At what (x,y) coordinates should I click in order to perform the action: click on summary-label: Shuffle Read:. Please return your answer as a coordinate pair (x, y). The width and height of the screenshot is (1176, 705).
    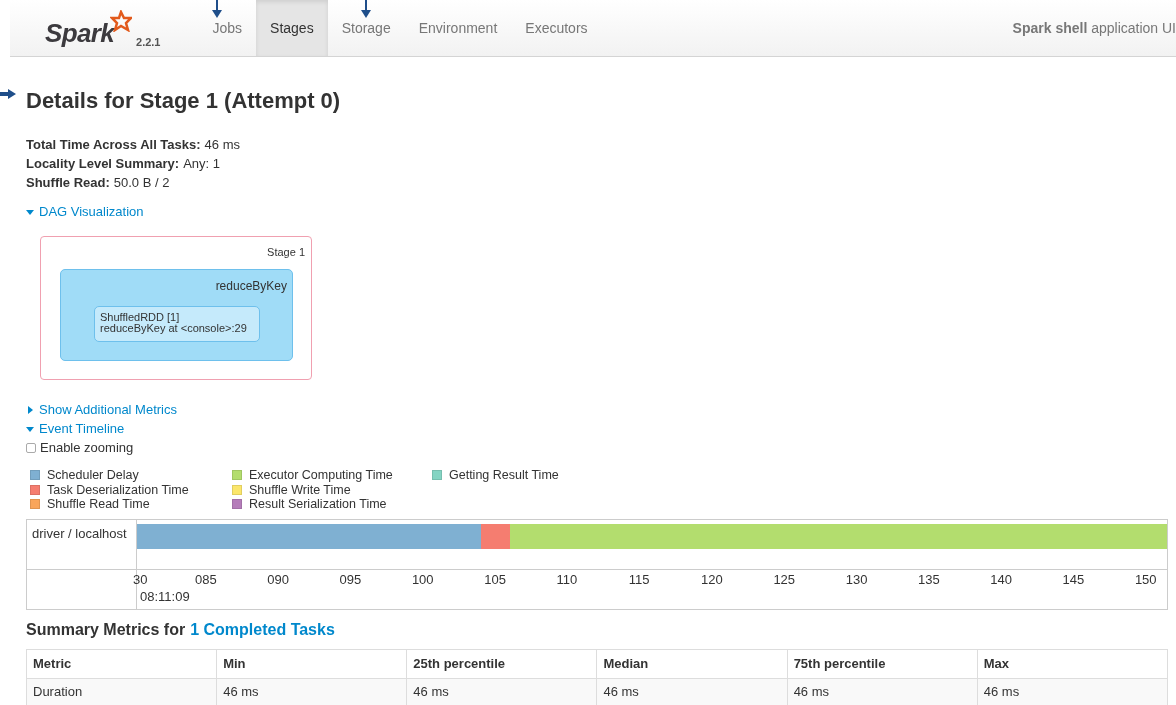
    Looking at the image, I should click on (68, 183).